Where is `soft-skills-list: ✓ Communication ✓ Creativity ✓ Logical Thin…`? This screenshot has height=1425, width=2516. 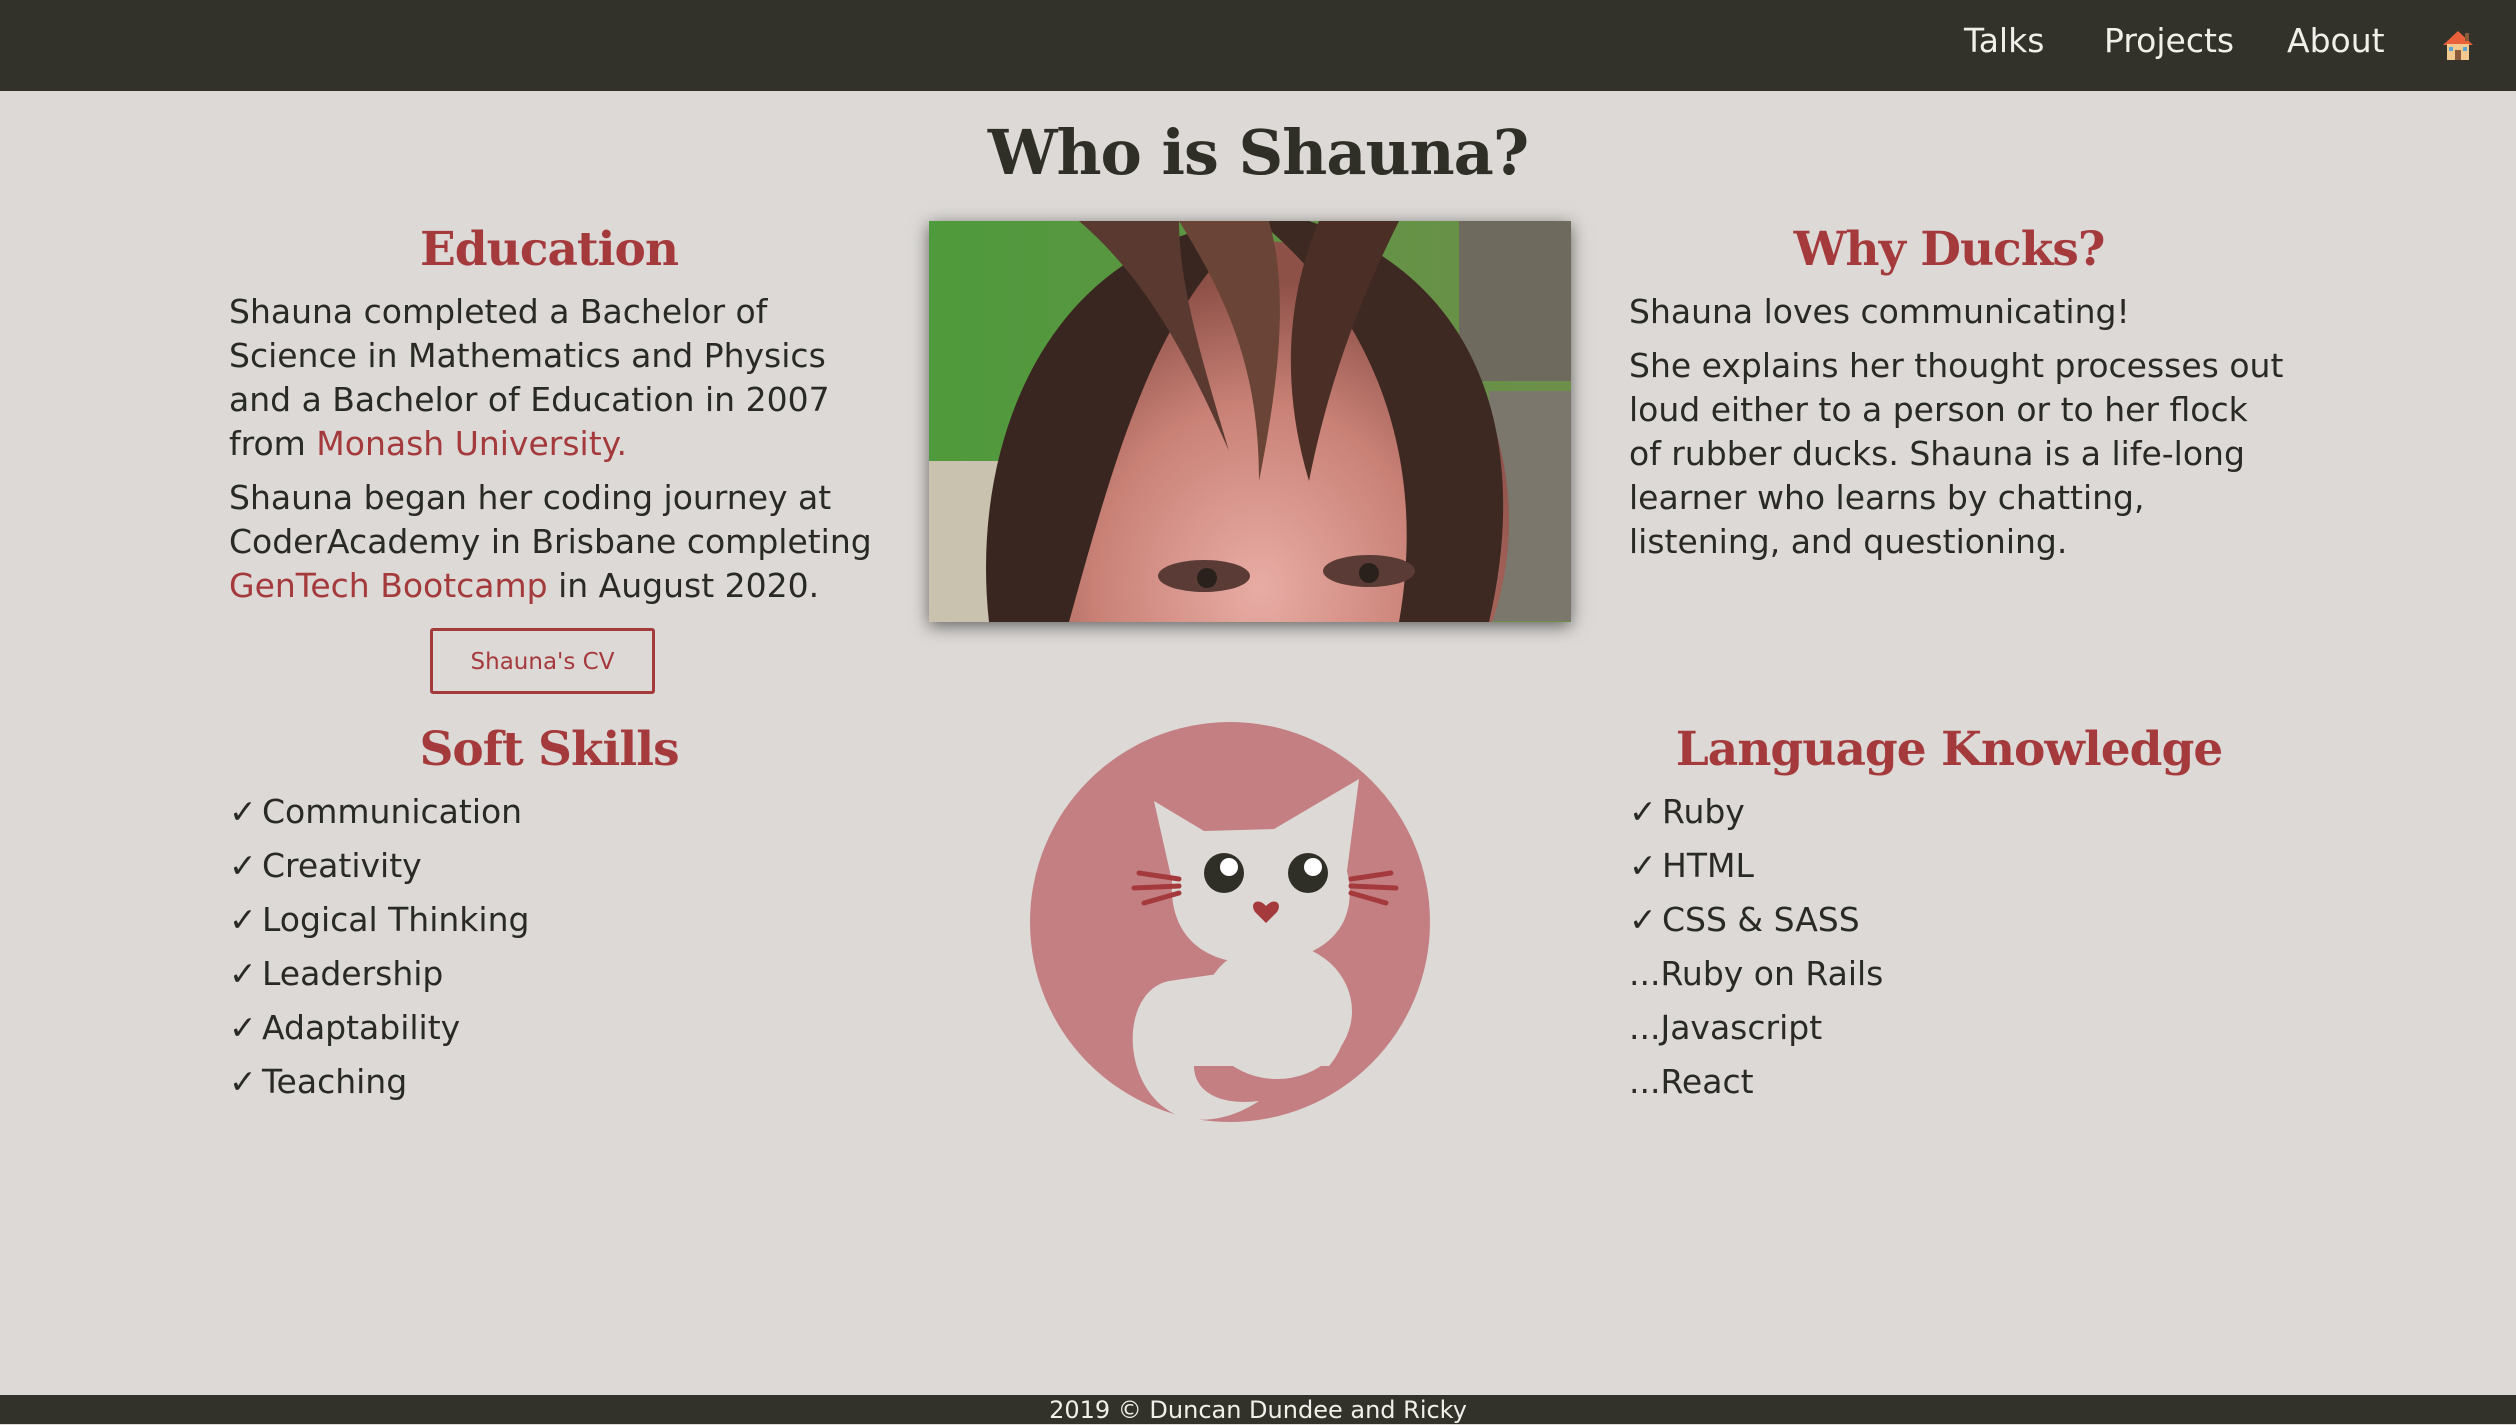
soft-skills-list: ✓ Communication ✓ Creativity ✓ Logical Thin… is located at coordinates (379, 947).